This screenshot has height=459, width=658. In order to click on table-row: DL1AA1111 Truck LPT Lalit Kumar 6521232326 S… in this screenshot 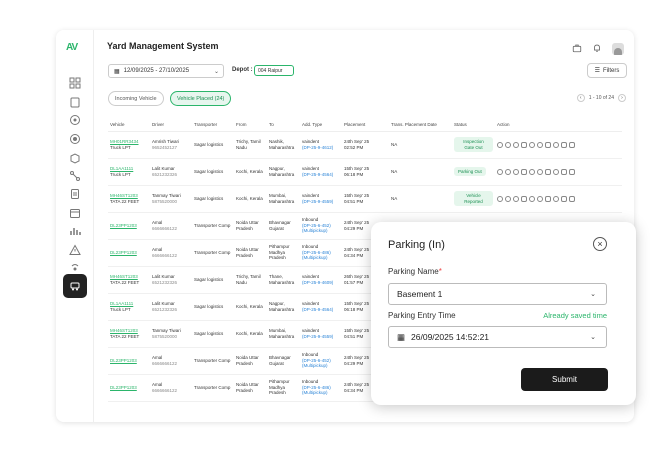, I will do `click(365, 172)`.